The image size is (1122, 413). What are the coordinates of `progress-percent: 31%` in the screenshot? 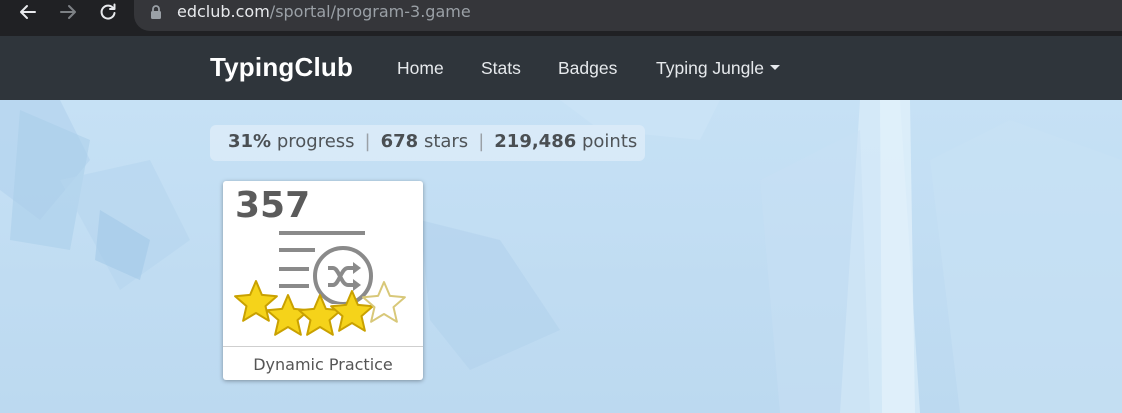 It's located at (250, 141).